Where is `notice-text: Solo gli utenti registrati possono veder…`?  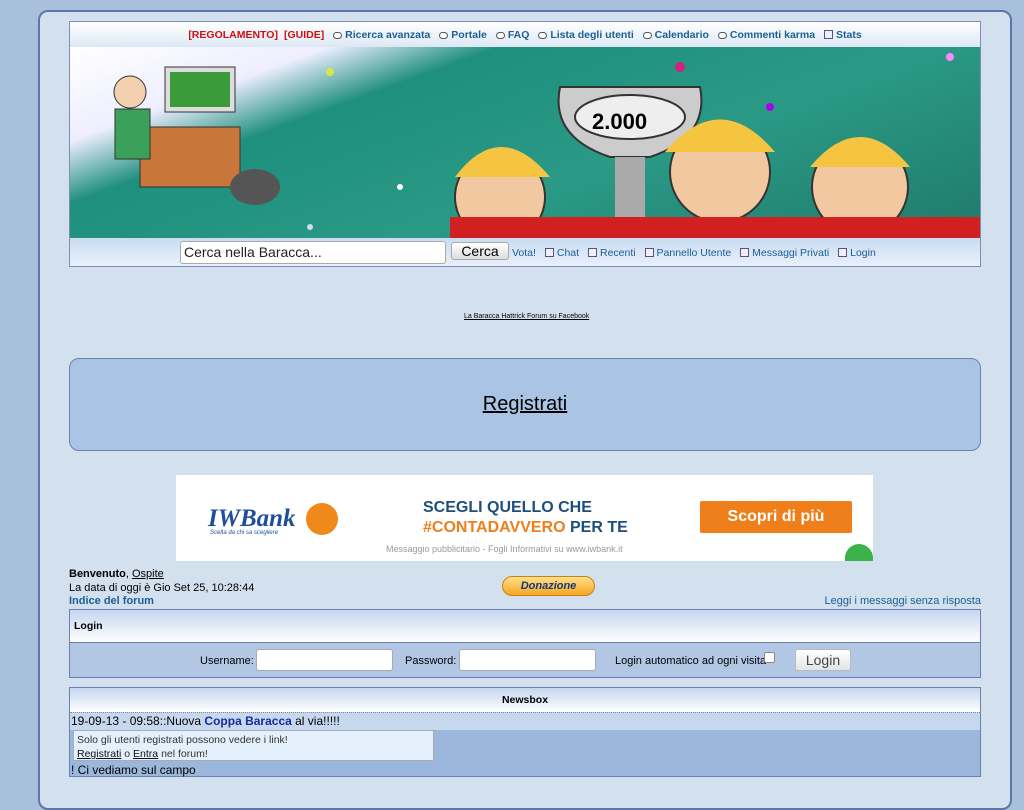
notice-text: Solo gli utenti registrati possono veder… is located at coordinates (182, 740).